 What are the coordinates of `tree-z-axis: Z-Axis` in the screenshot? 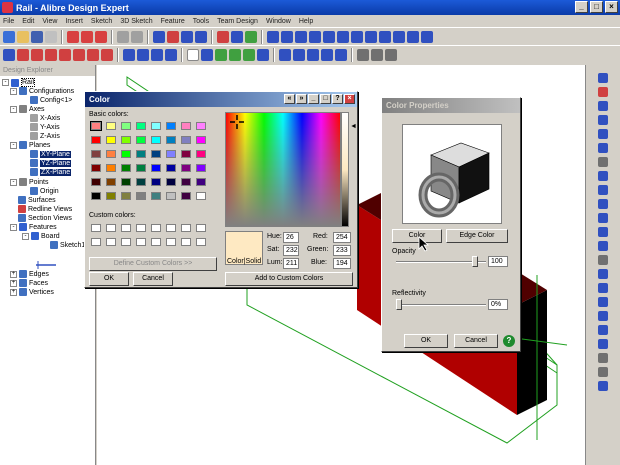 It's located at (50, 136).